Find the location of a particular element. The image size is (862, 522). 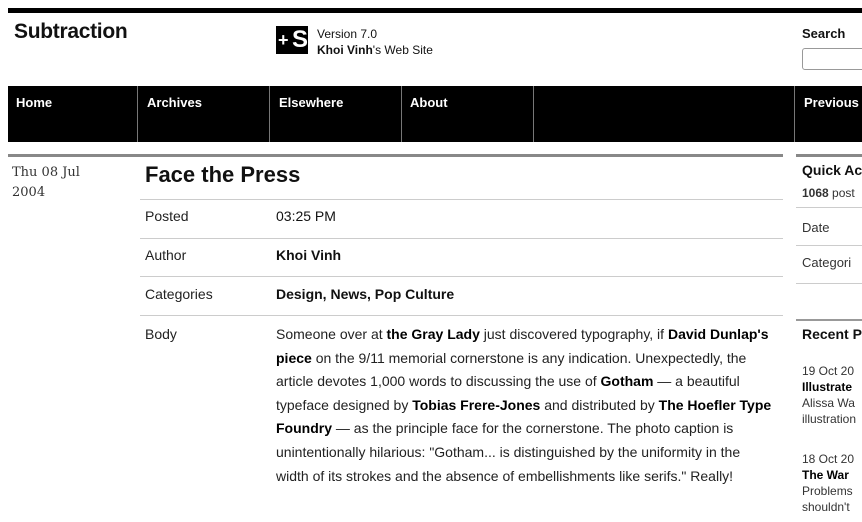

post-count-number: 1068 is located at coordinates (815, 193).